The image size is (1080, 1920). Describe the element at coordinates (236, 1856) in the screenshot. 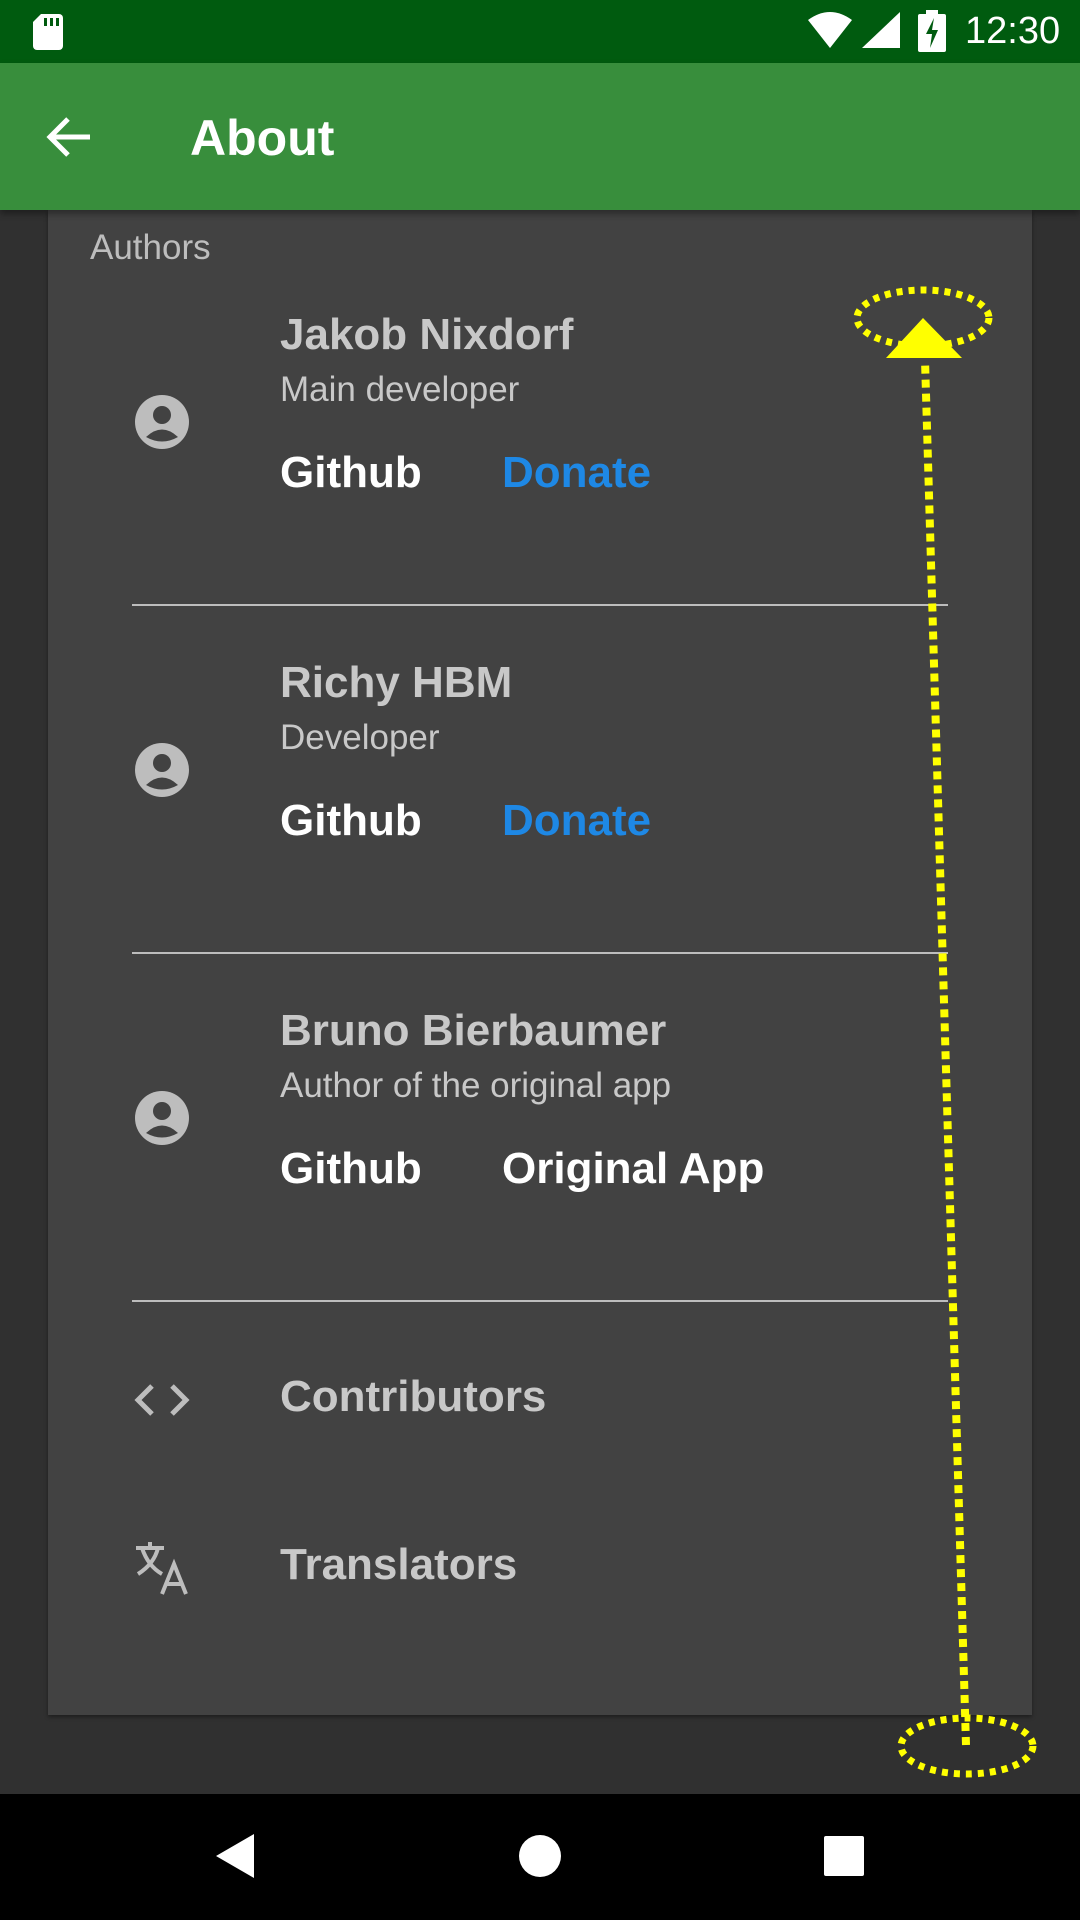

I see `back-triangle-icon` at that location.